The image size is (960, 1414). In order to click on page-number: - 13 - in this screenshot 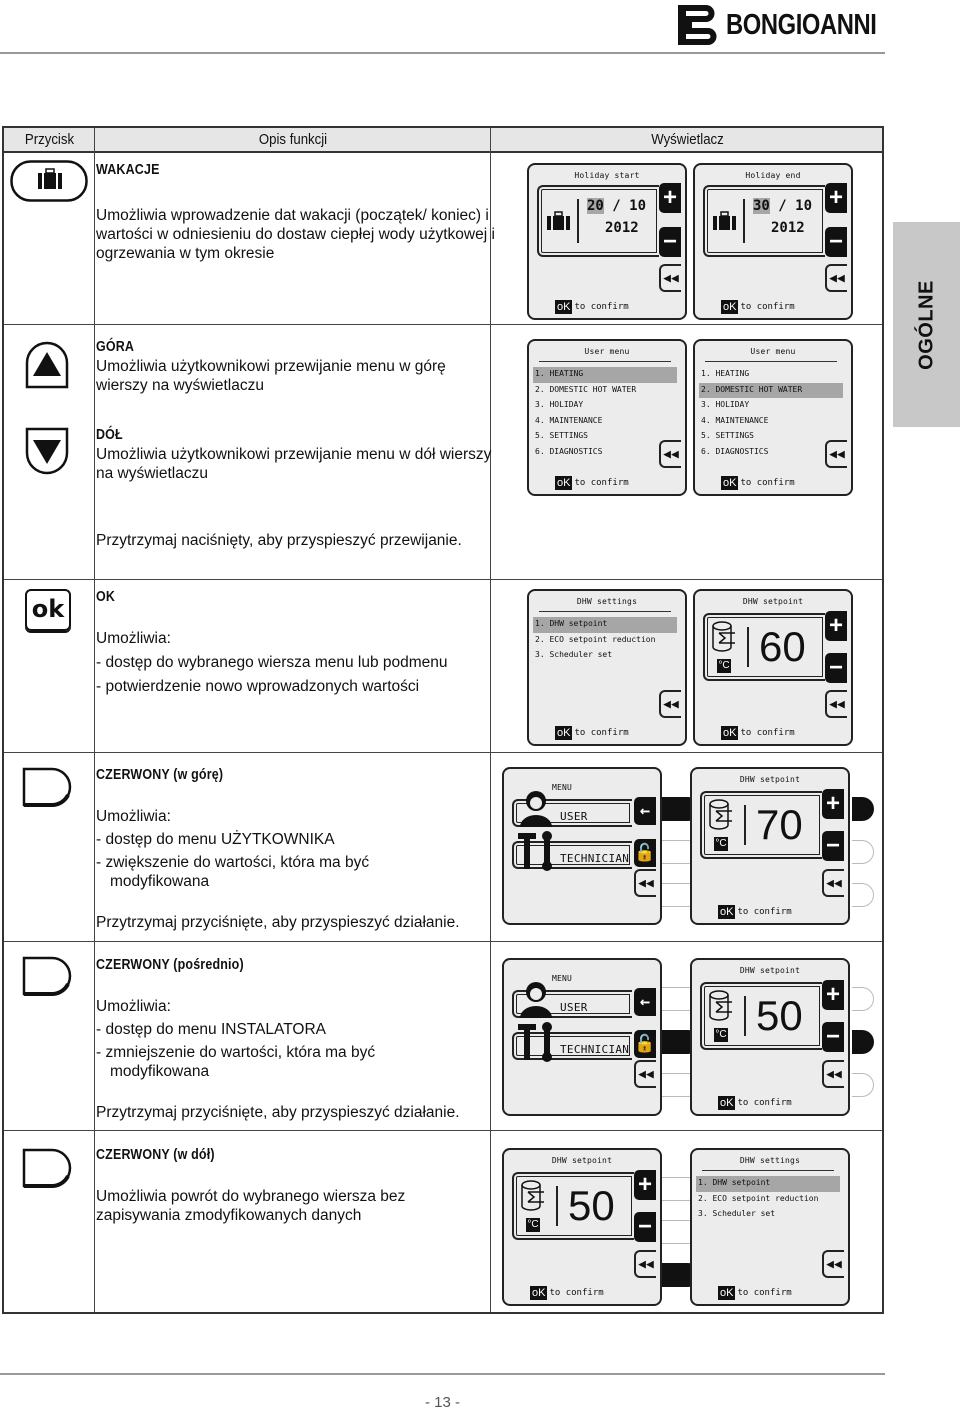, I will do `click(442, 1402)`.